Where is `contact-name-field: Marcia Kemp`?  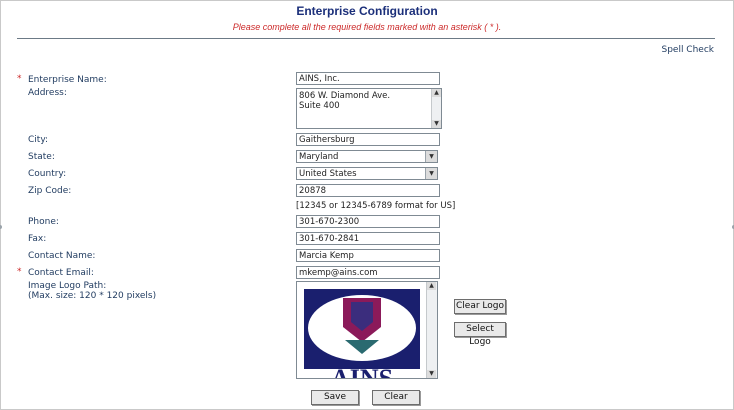 contact-name-field: Marcia Kemp is located at coordinates (368, 255).